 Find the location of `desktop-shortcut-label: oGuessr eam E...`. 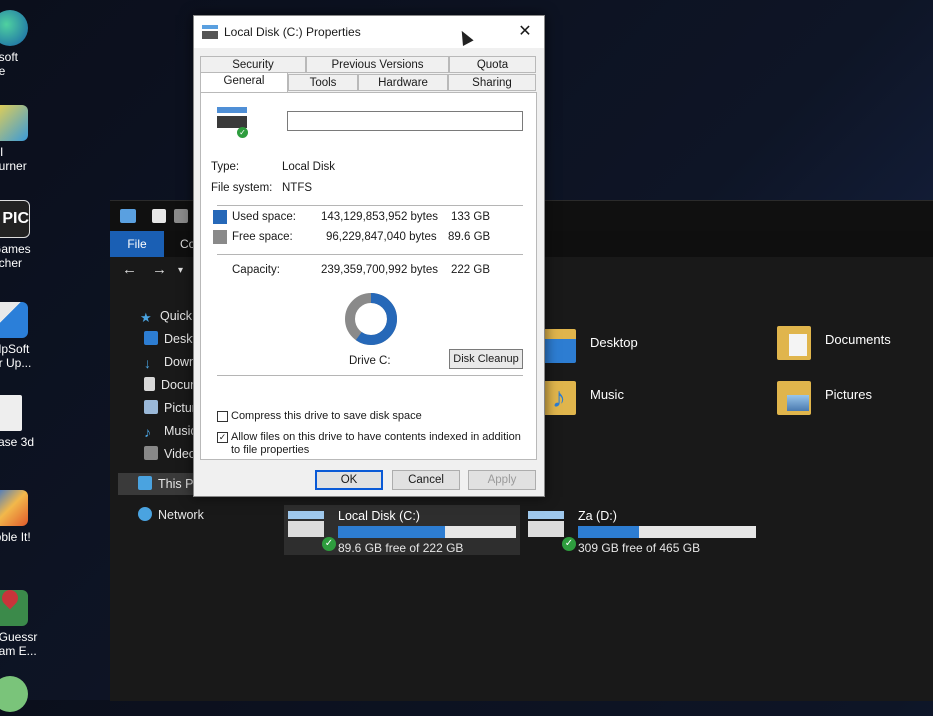

desktop-shortcut-label: oGuessr eam E... is located at coordinates (19, 644).